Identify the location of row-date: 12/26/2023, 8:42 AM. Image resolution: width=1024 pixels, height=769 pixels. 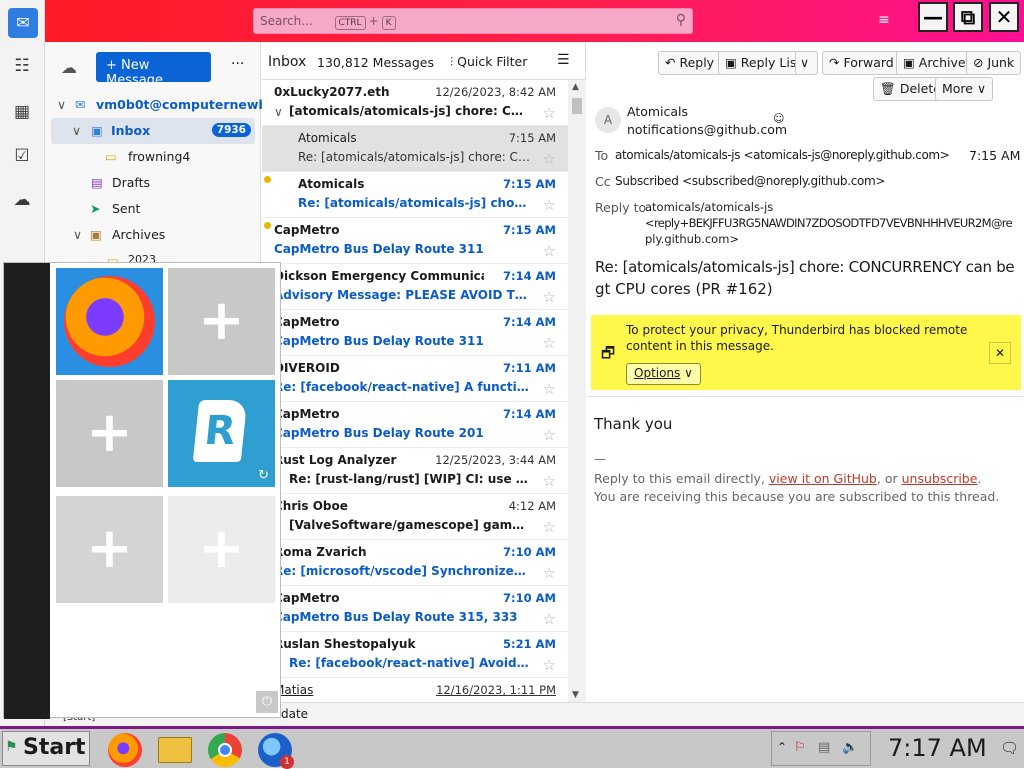
(495, 92).